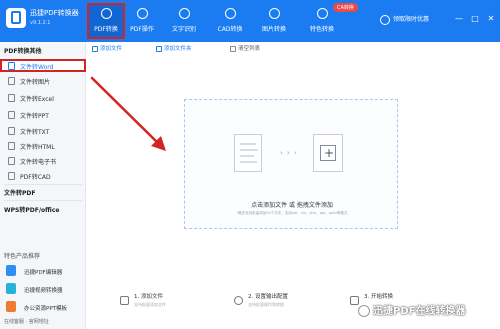 This screenshot has height=329, width=500. I want to click on pdf-convert-icon, so click(106, 13).